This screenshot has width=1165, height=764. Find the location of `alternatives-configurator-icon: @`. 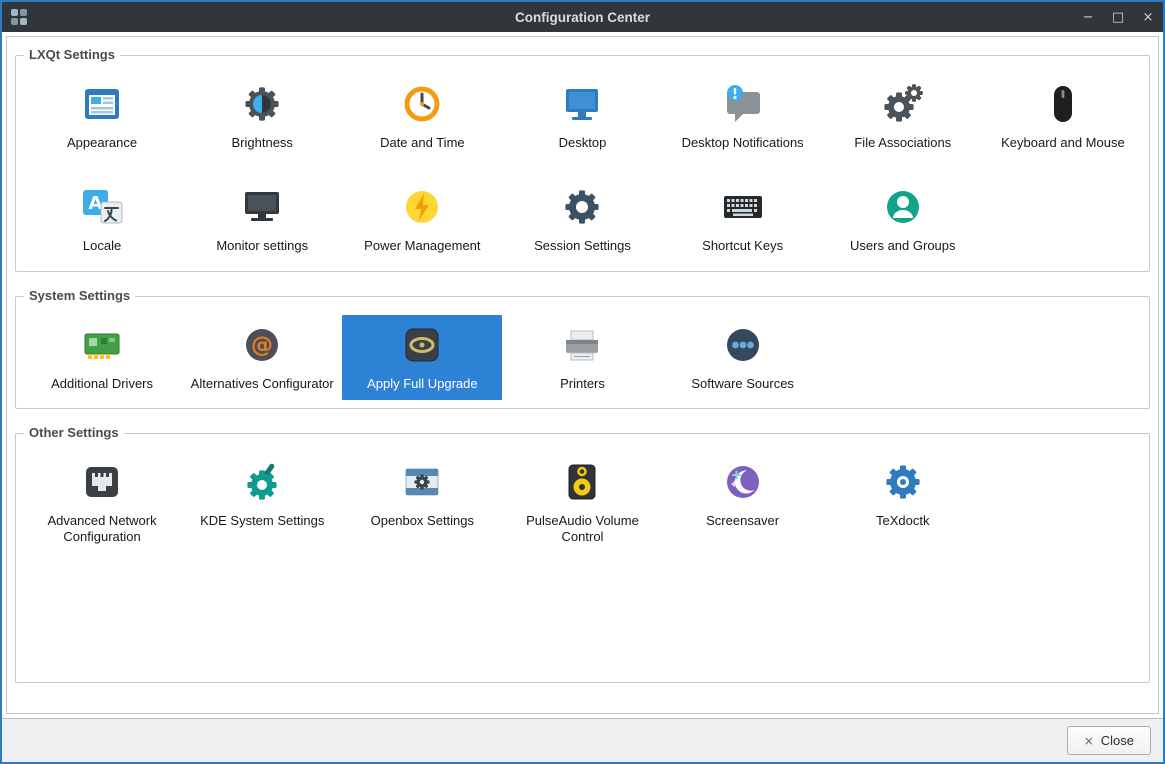

alternatives-configurator-icon: @ is located at coordinates (262, 345).